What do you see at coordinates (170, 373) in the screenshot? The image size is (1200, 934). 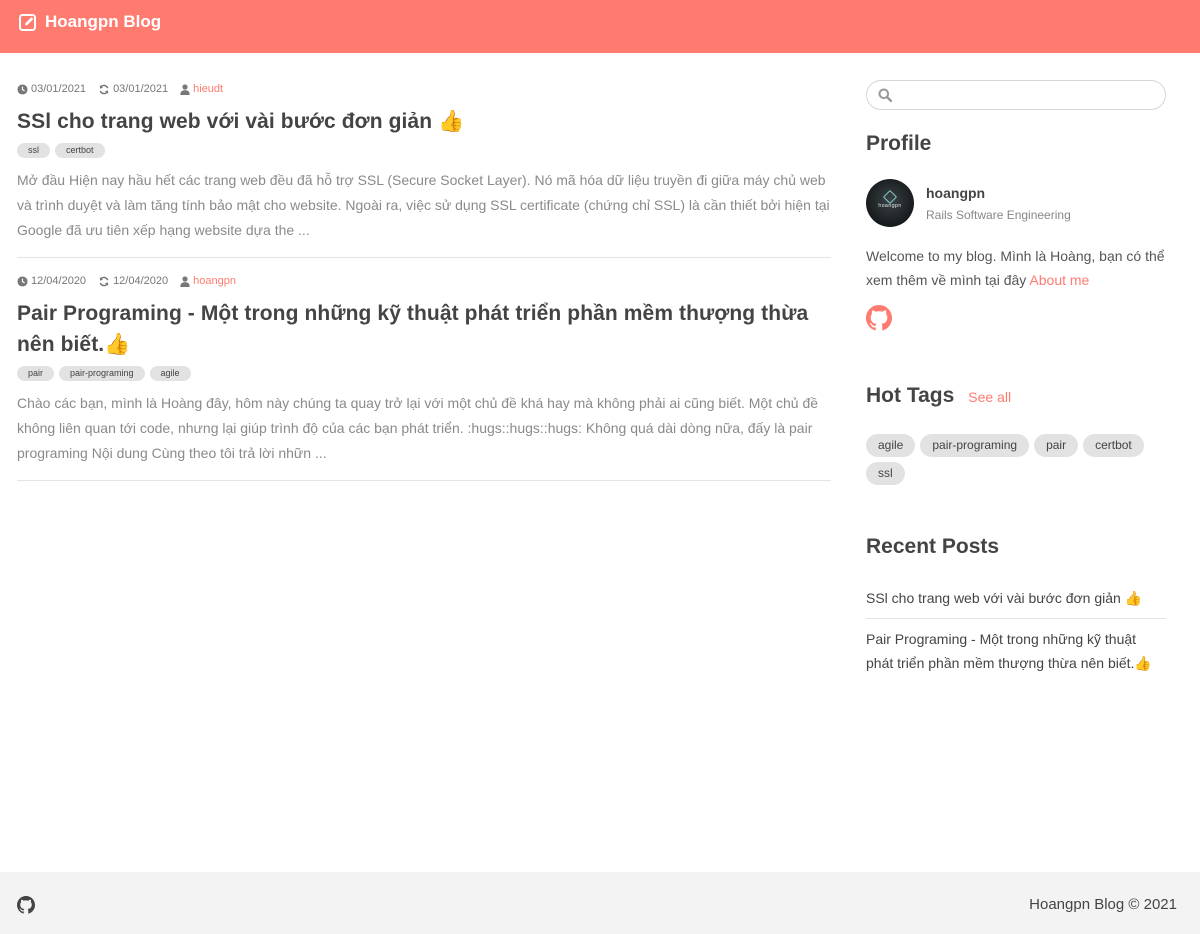 I see `tag-agile: agile` at bounding box center [170, 373].